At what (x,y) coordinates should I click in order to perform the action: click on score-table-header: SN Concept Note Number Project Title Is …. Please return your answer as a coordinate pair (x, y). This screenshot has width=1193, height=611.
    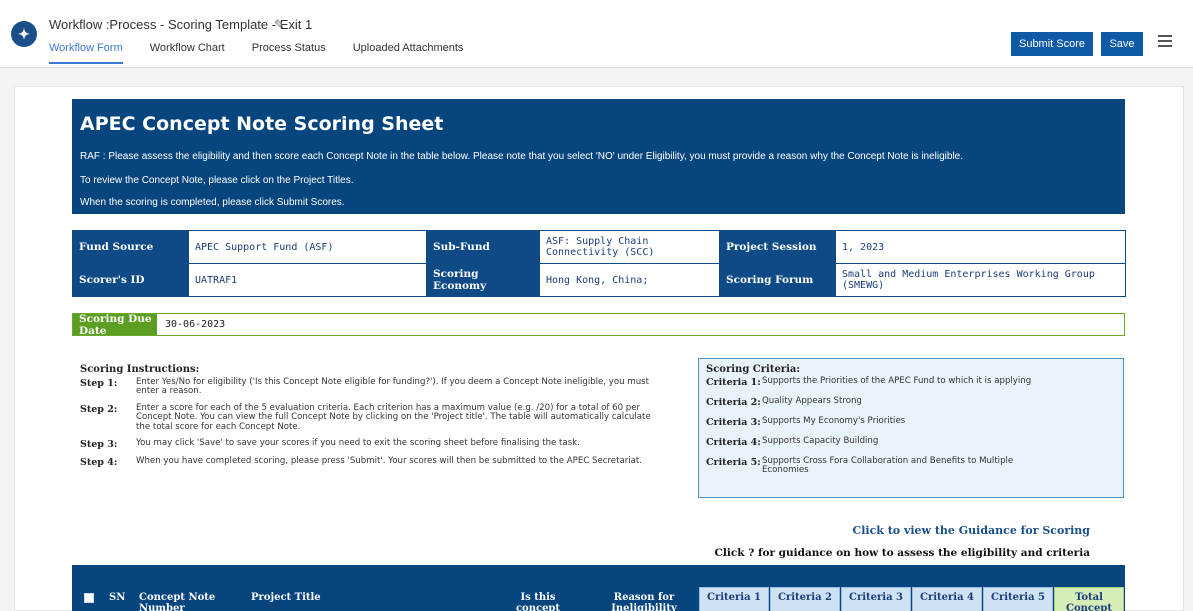
    Looking at the image, I should click on (598, 588).